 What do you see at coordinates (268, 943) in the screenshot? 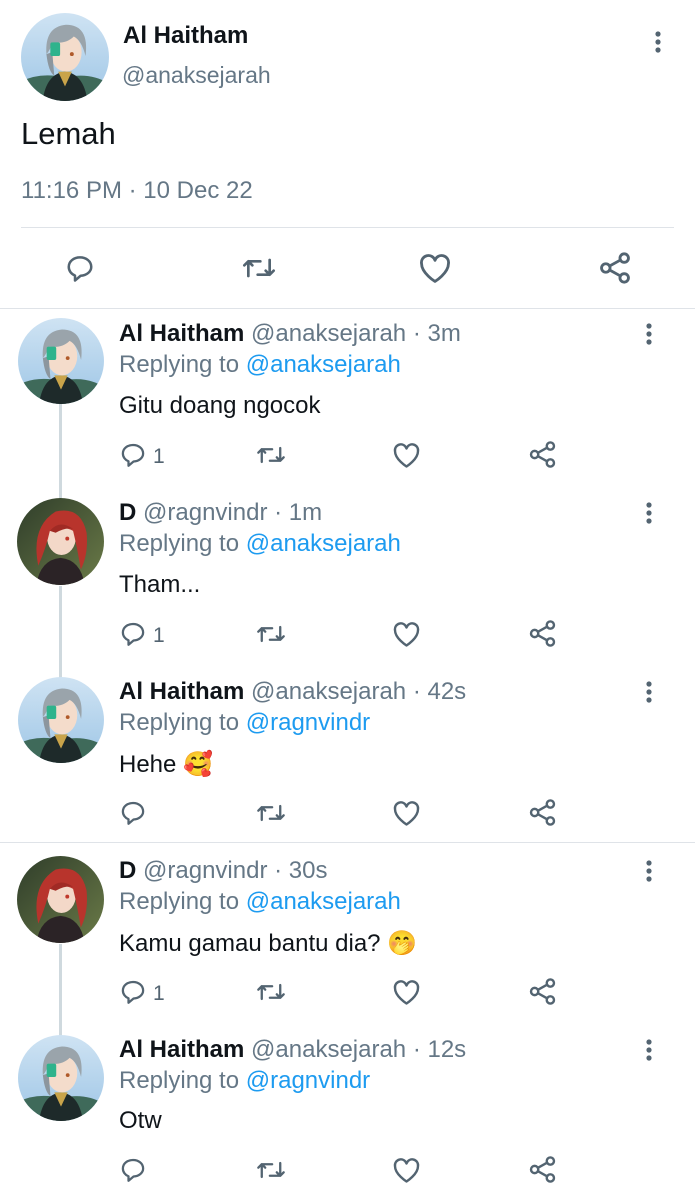
I see `tweet-text: Kamu gamau bantu dia? 🤭` at bounding box center [268, 943].